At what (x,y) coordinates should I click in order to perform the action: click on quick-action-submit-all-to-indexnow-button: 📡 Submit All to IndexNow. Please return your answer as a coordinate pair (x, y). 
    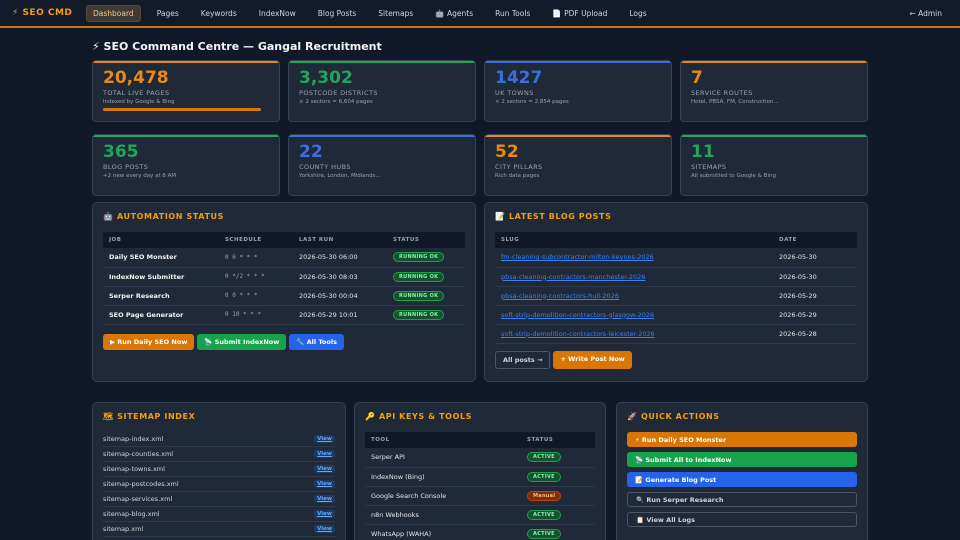
    Looking at the image, I should click on (742, 459).